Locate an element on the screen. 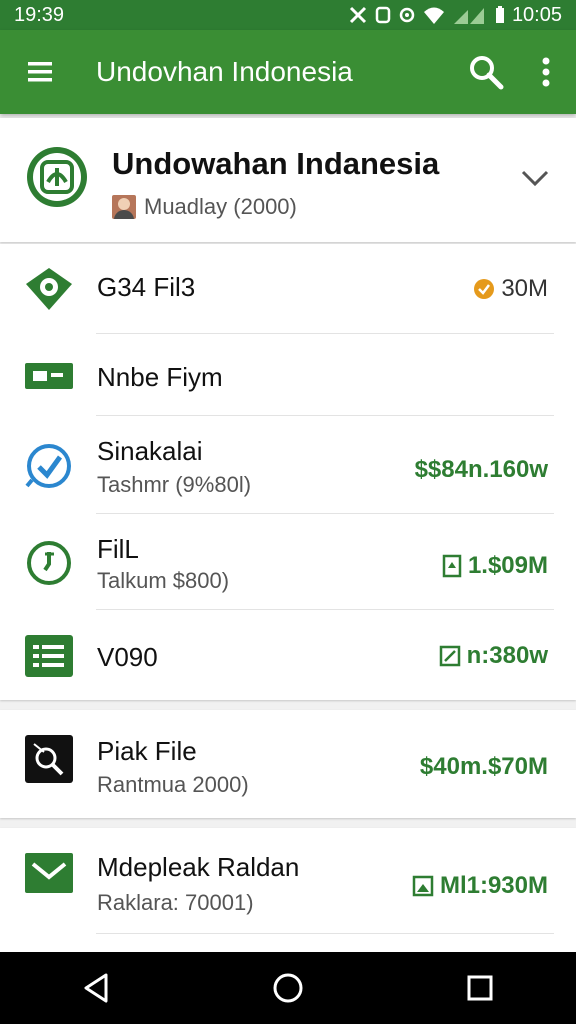 The width and height of the screenshot is (576, 1024). app-title: Undovhan Indonesia is located at coordinates (224, 71).